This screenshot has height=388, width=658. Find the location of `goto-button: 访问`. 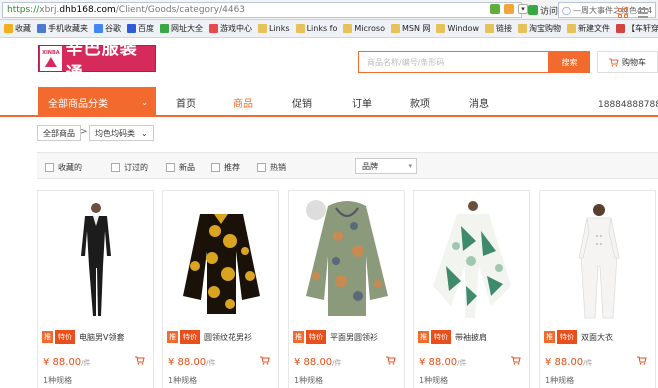

goto-button: 访问 is located at coordinates (543, 10).